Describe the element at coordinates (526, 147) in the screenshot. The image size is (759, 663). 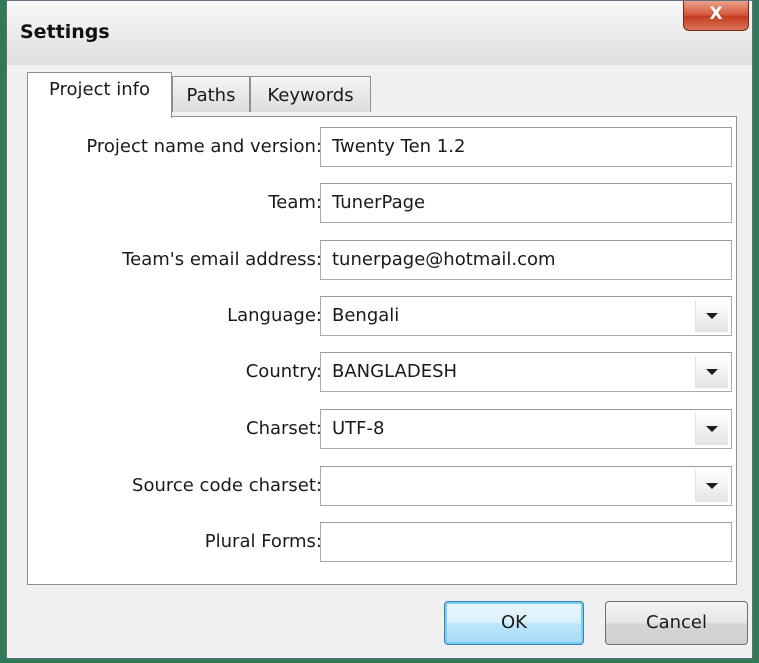
I see `project-name-input: Twenty Ten 1.2` at that location.